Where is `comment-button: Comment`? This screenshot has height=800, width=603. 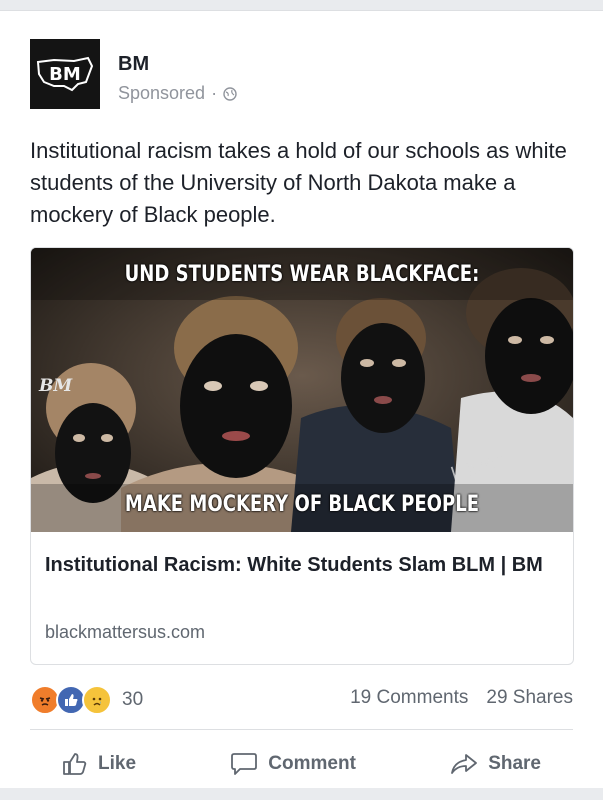 comment-button: Comment is located at coordinates (293, 764).